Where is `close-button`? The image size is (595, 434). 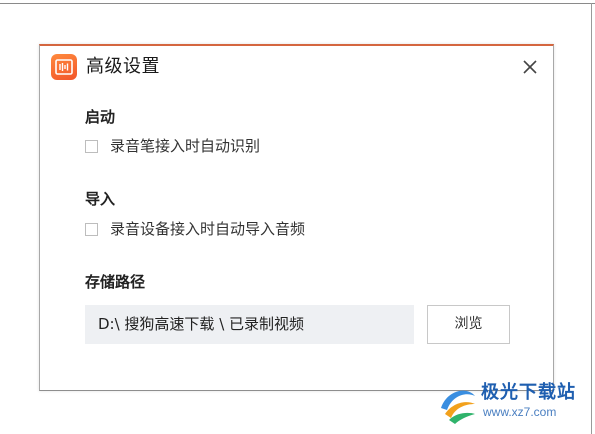
close-button is located at coordinates (530, 67).